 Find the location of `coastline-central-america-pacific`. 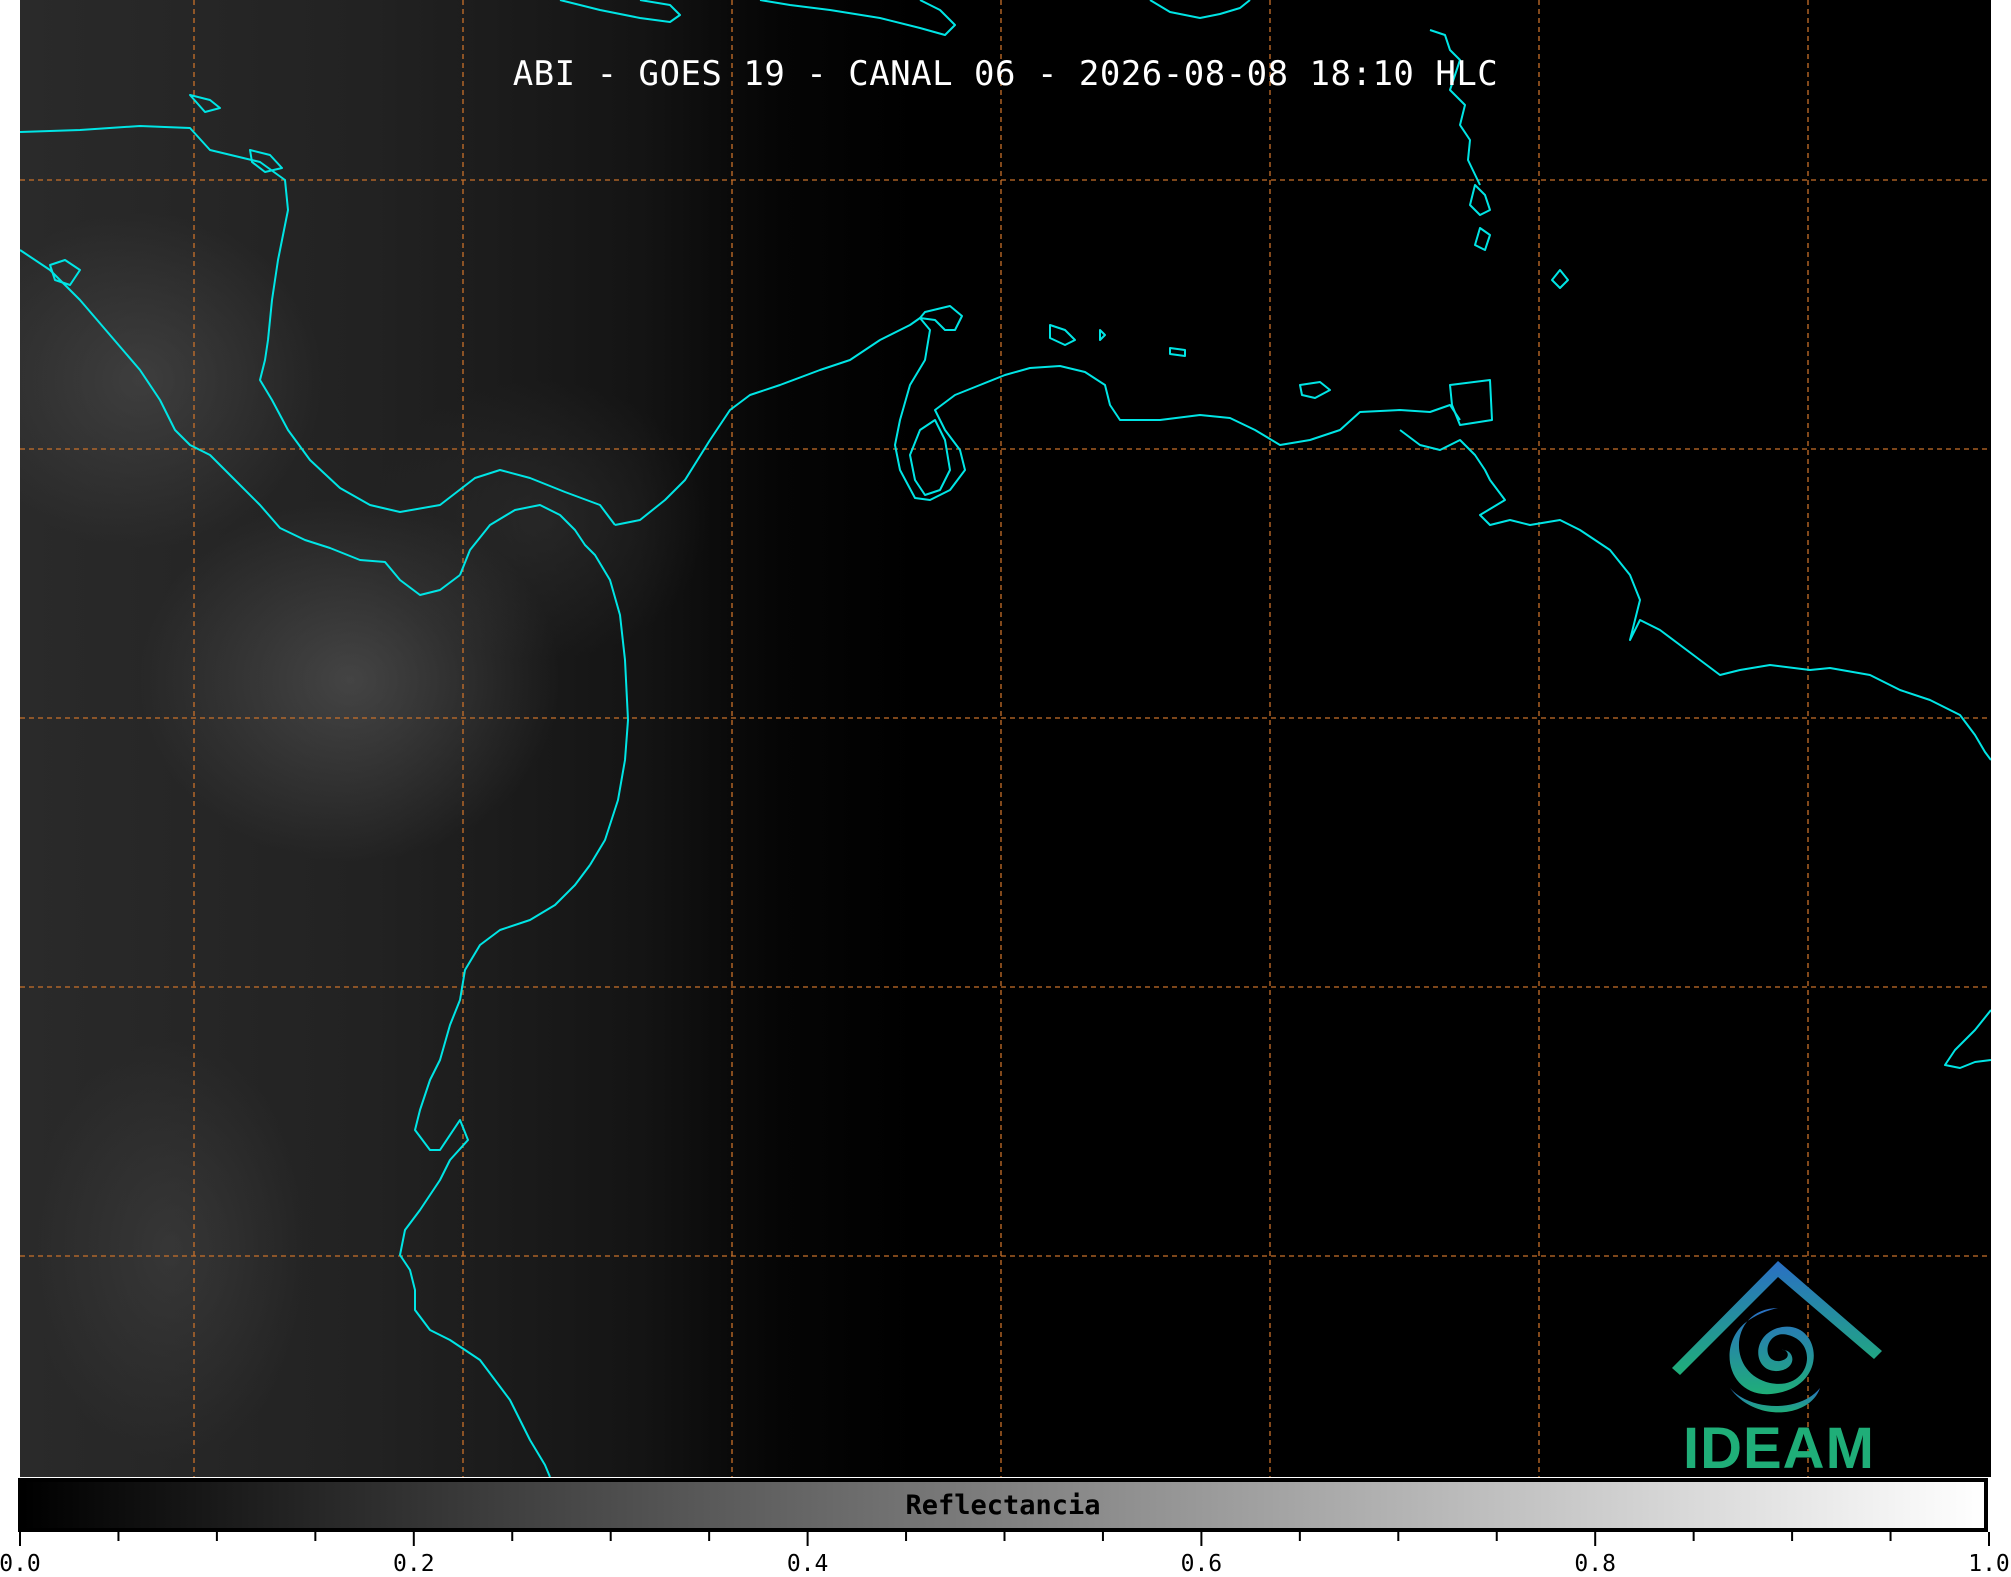

coastline-central-america-pacific is located at coordinates (240, 422).